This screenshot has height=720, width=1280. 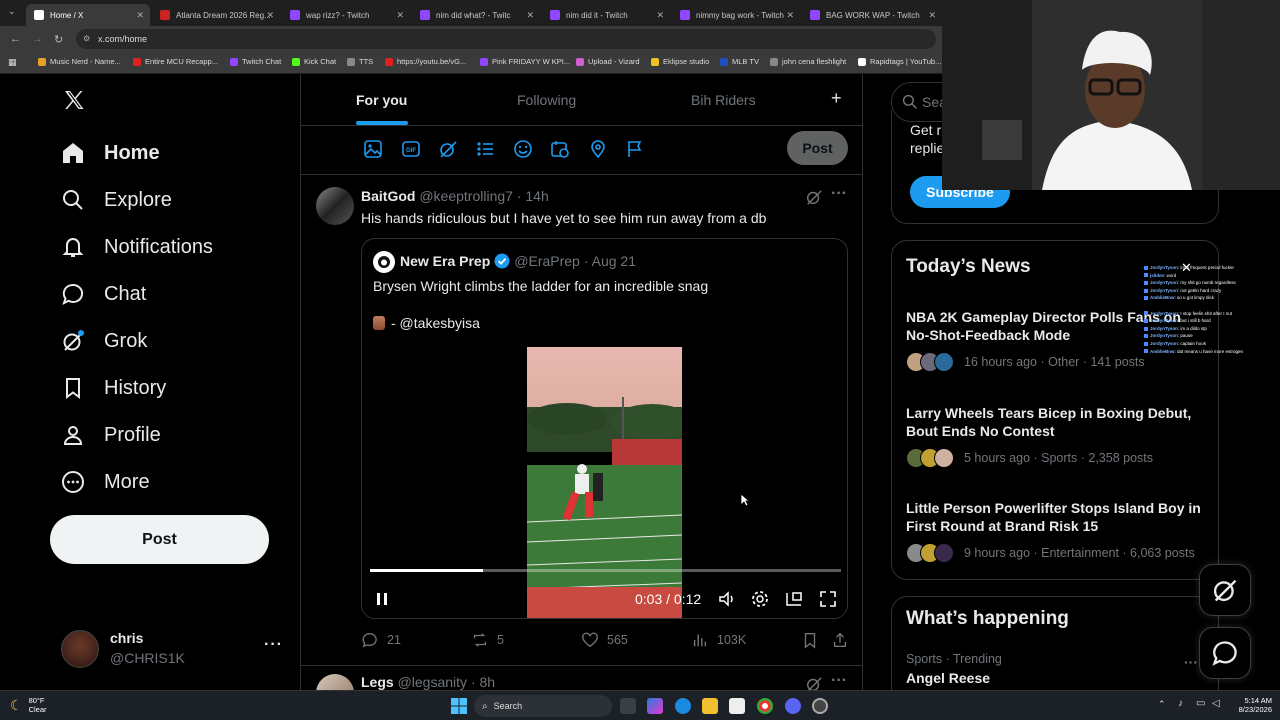 I want to click on store-icon, so click(x=737, y=706).